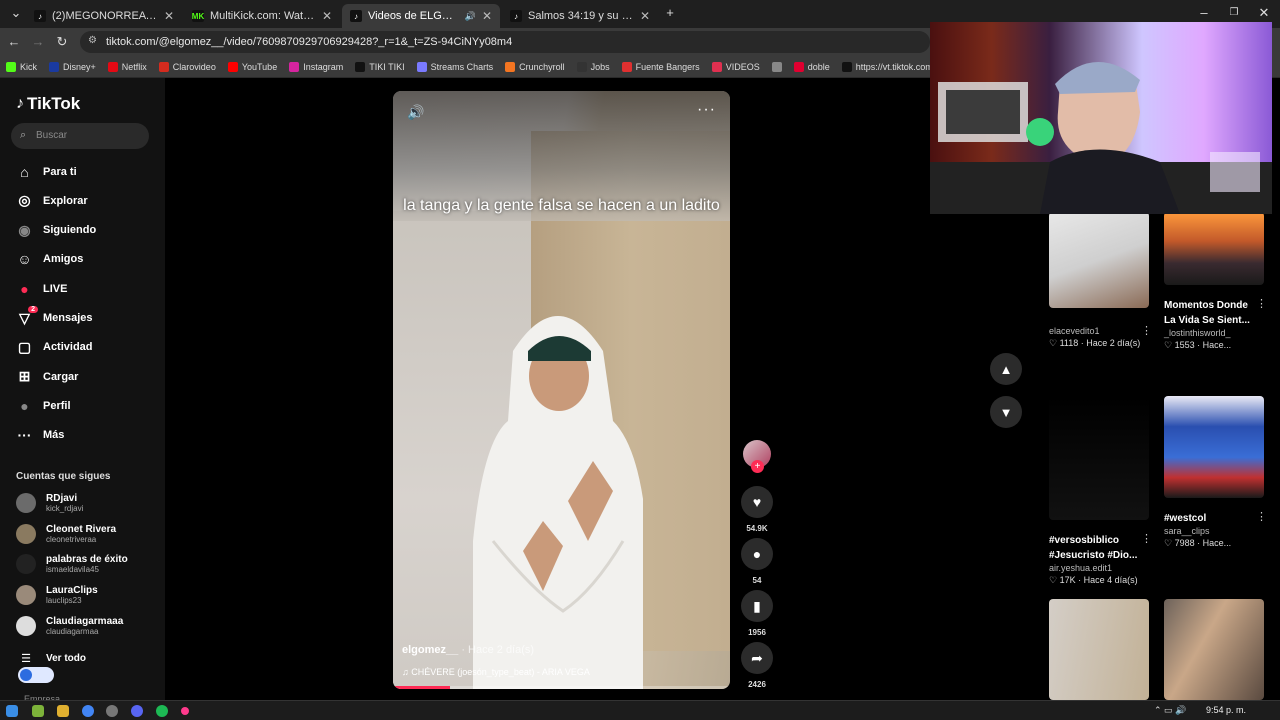 This screenshot has width=1280, height=720. Describe the element at coordinates (64, 601) in the screenshot. I see `account-handle: lauclips23` at that location.